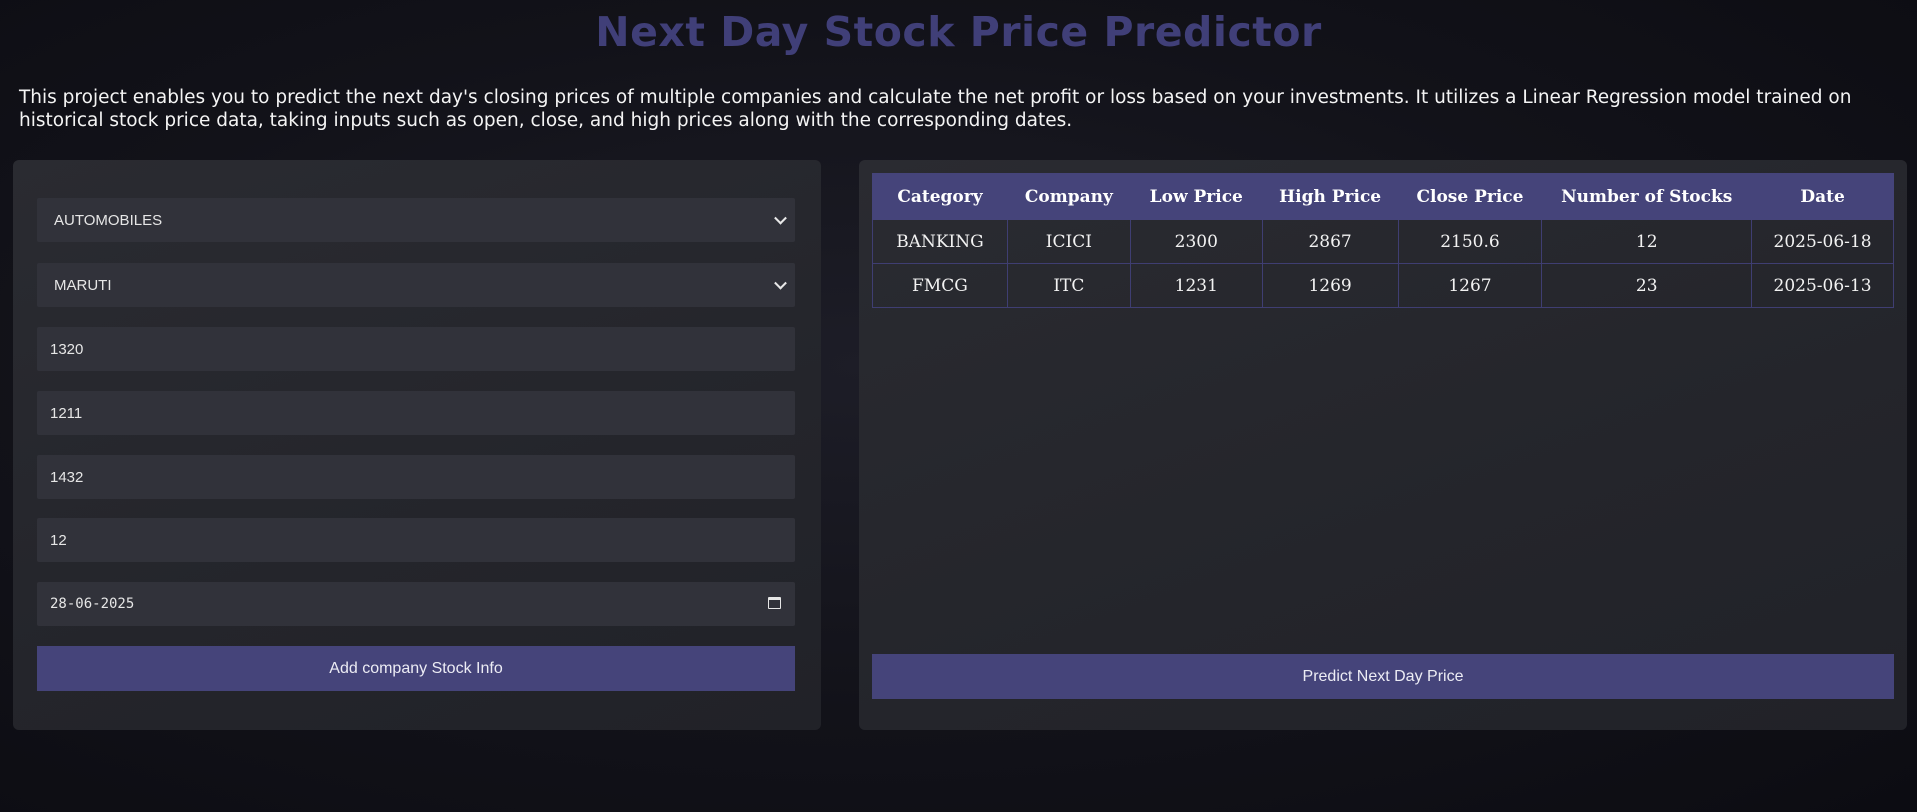 This screenshot has height=812, width=1917. Describe the element at coordinates (774, 603) in the screenshot. I see `calendar-icon` at that location.